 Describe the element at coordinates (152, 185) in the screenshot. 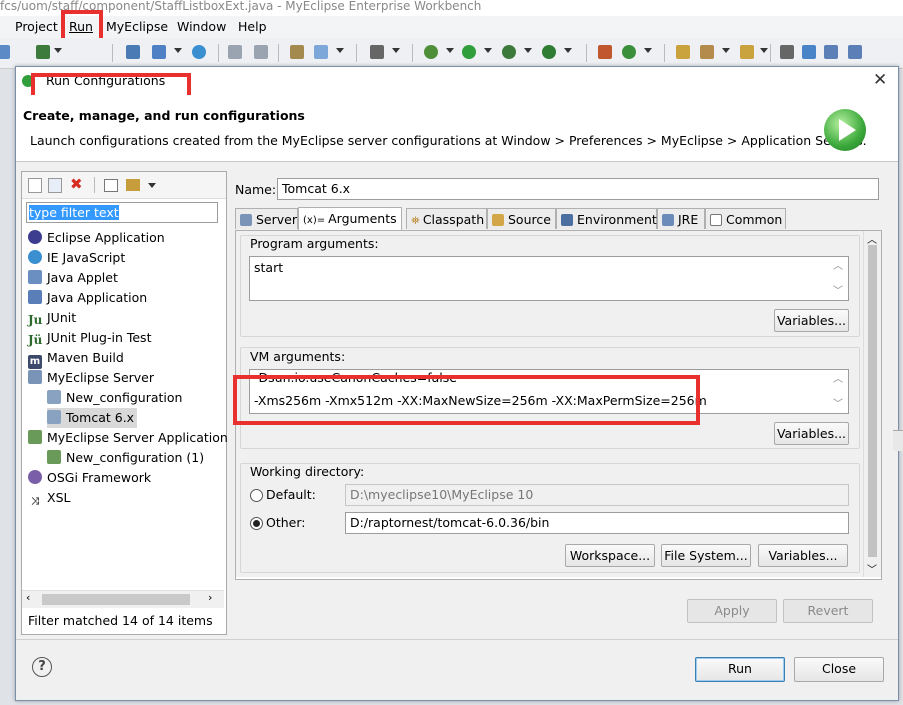

I see `filter-dropdown-icon` at that location.